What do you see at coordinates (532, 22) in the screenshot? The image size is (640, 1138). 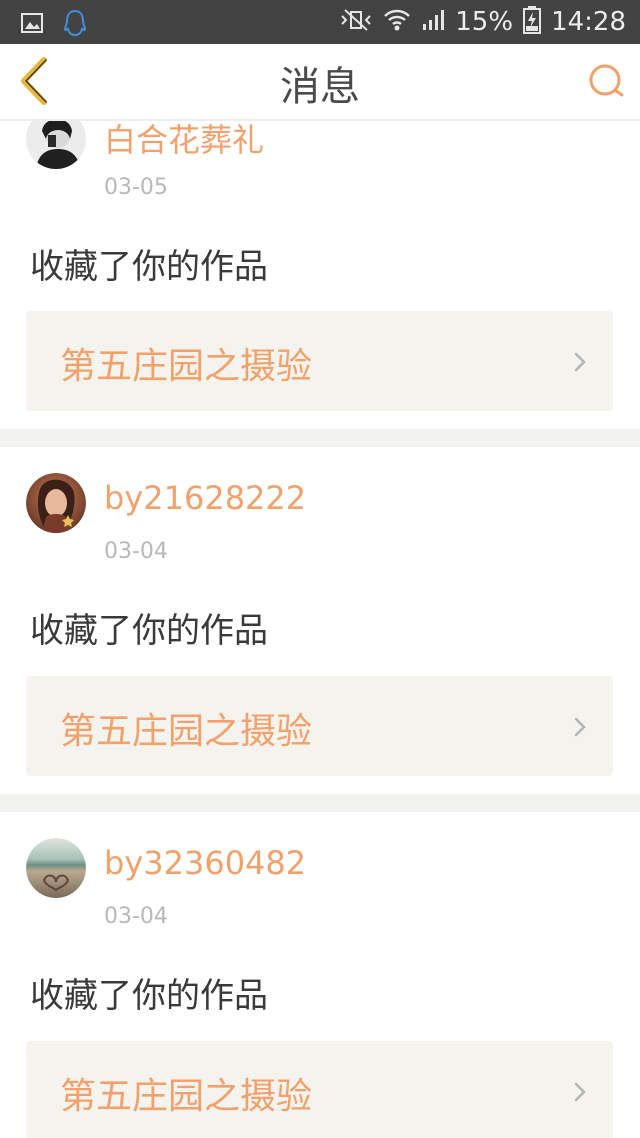 I see `battery-charging-icon` at bounding box center [532, 22].